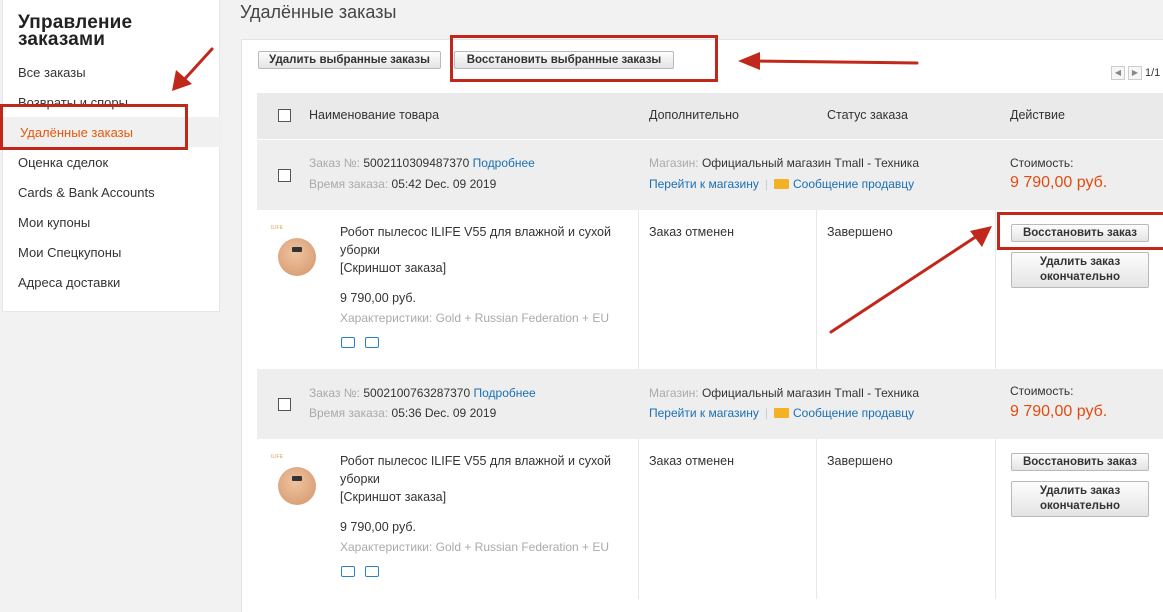 This screenshot has width=1163, height=612. What do you see at coordinates (197, 65) in the screenshot?
I see `arrow-sidebar` at bounding box center [197, 65].